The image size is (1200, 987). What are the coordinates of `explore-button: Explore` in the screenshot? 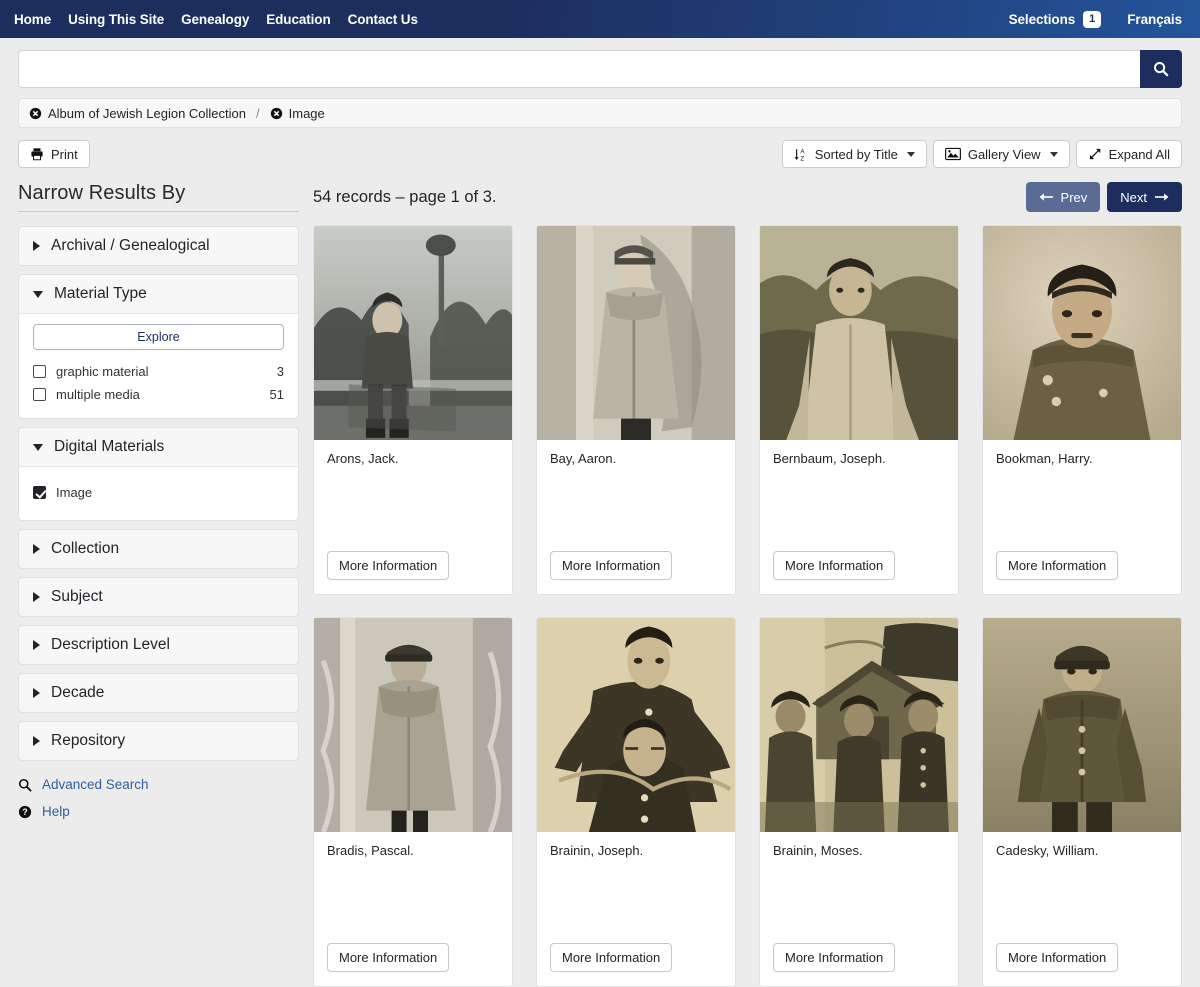 It's located at (158, 337).